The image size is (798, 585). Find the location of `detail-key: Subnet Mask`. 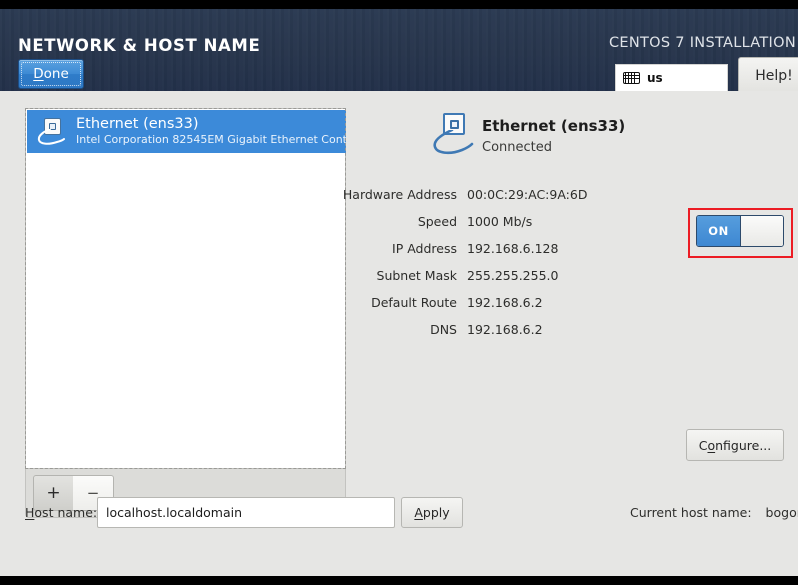

detail-key: Subnet Mask is located at coordinates (416, 275).